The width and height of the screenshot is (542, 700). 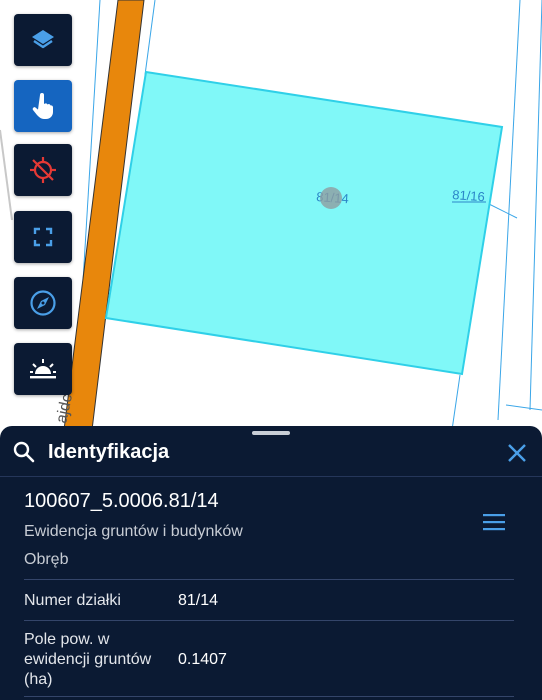 I want to click on compass-button, so click(x=43, y=303).